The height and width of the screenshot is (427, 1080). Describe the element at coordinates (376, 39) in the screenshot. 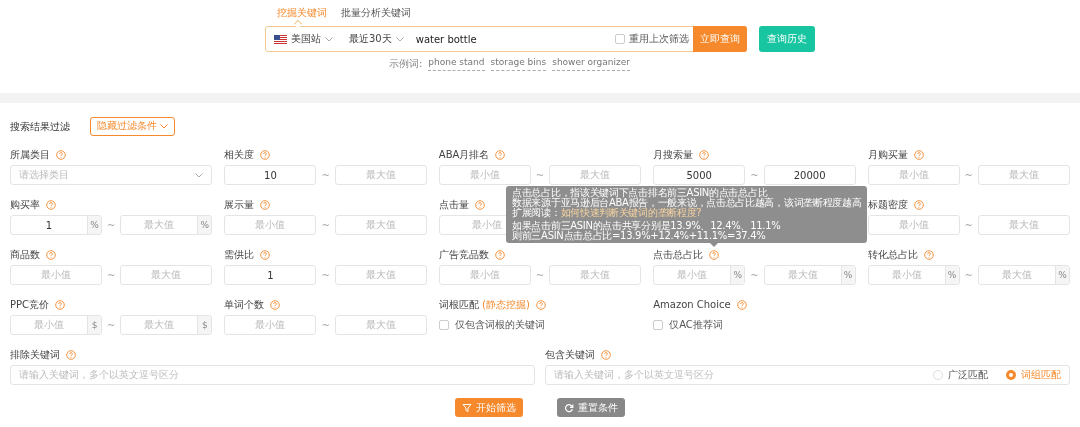

I see `period-select: 最近30天` at that location.